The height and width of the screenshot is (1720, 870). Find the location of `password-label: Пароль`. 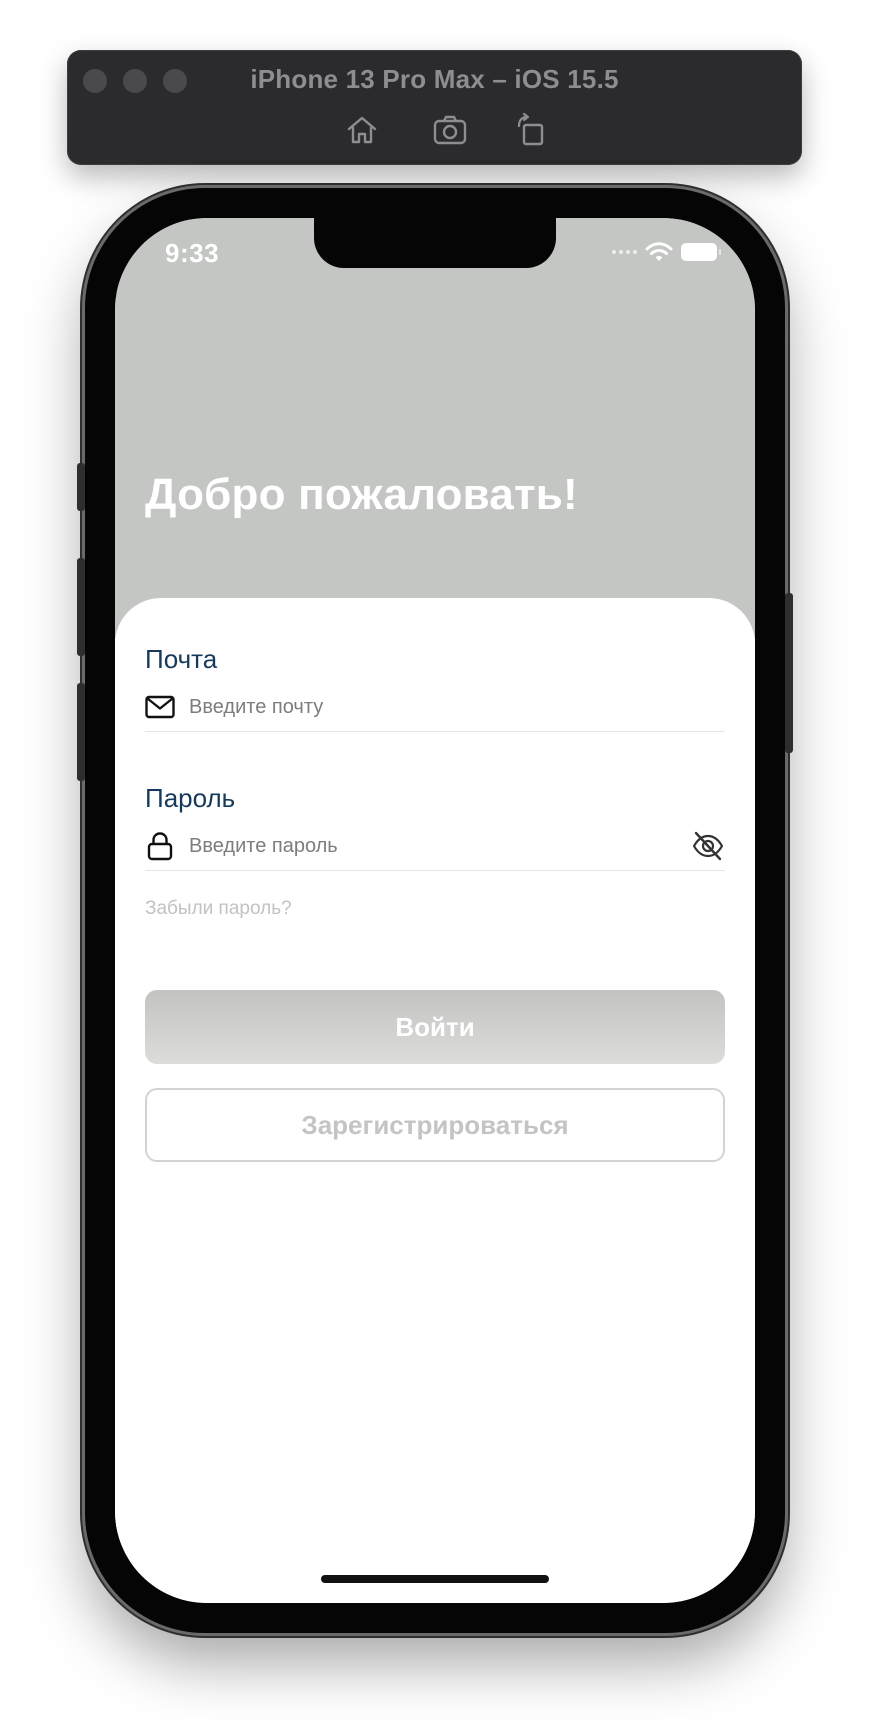

password-label: Пароль is located at coordinates (190, 798).